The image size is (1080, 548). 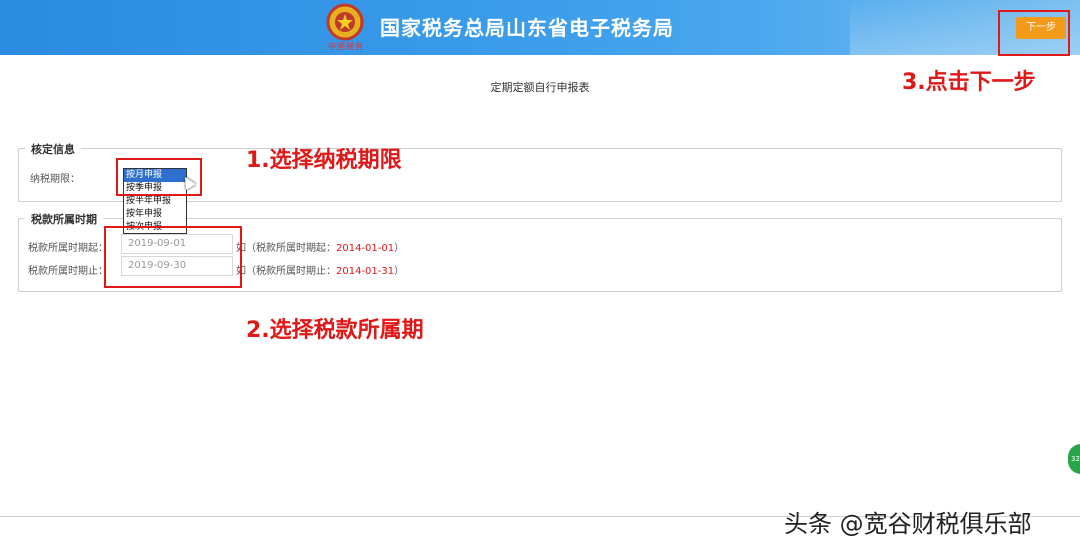 I want to click on top-header-bar: 中国税务 国家税务总局山东省电子税务局 下一步, so click(x=540, y=27).